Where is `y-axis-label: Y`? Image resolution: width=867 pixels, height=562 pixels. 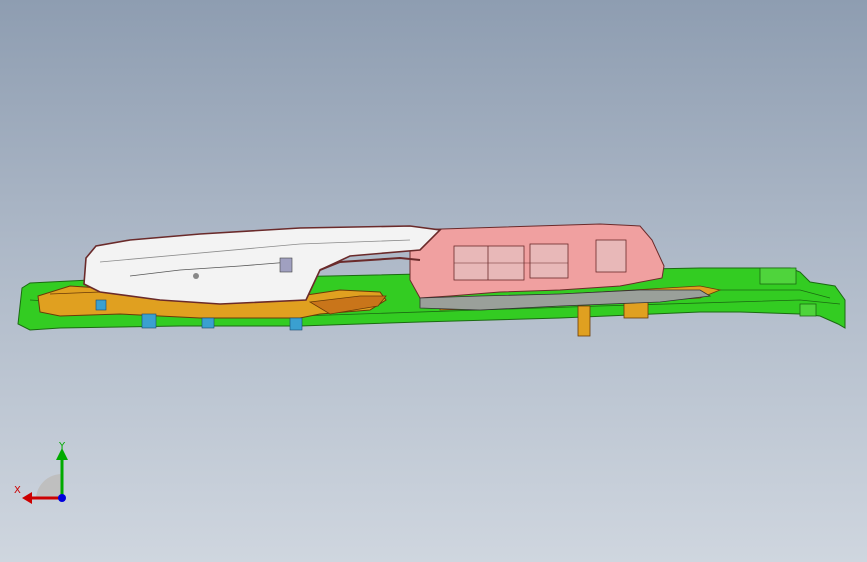
y-axis-label: Y is located at coordinates (62, 446).